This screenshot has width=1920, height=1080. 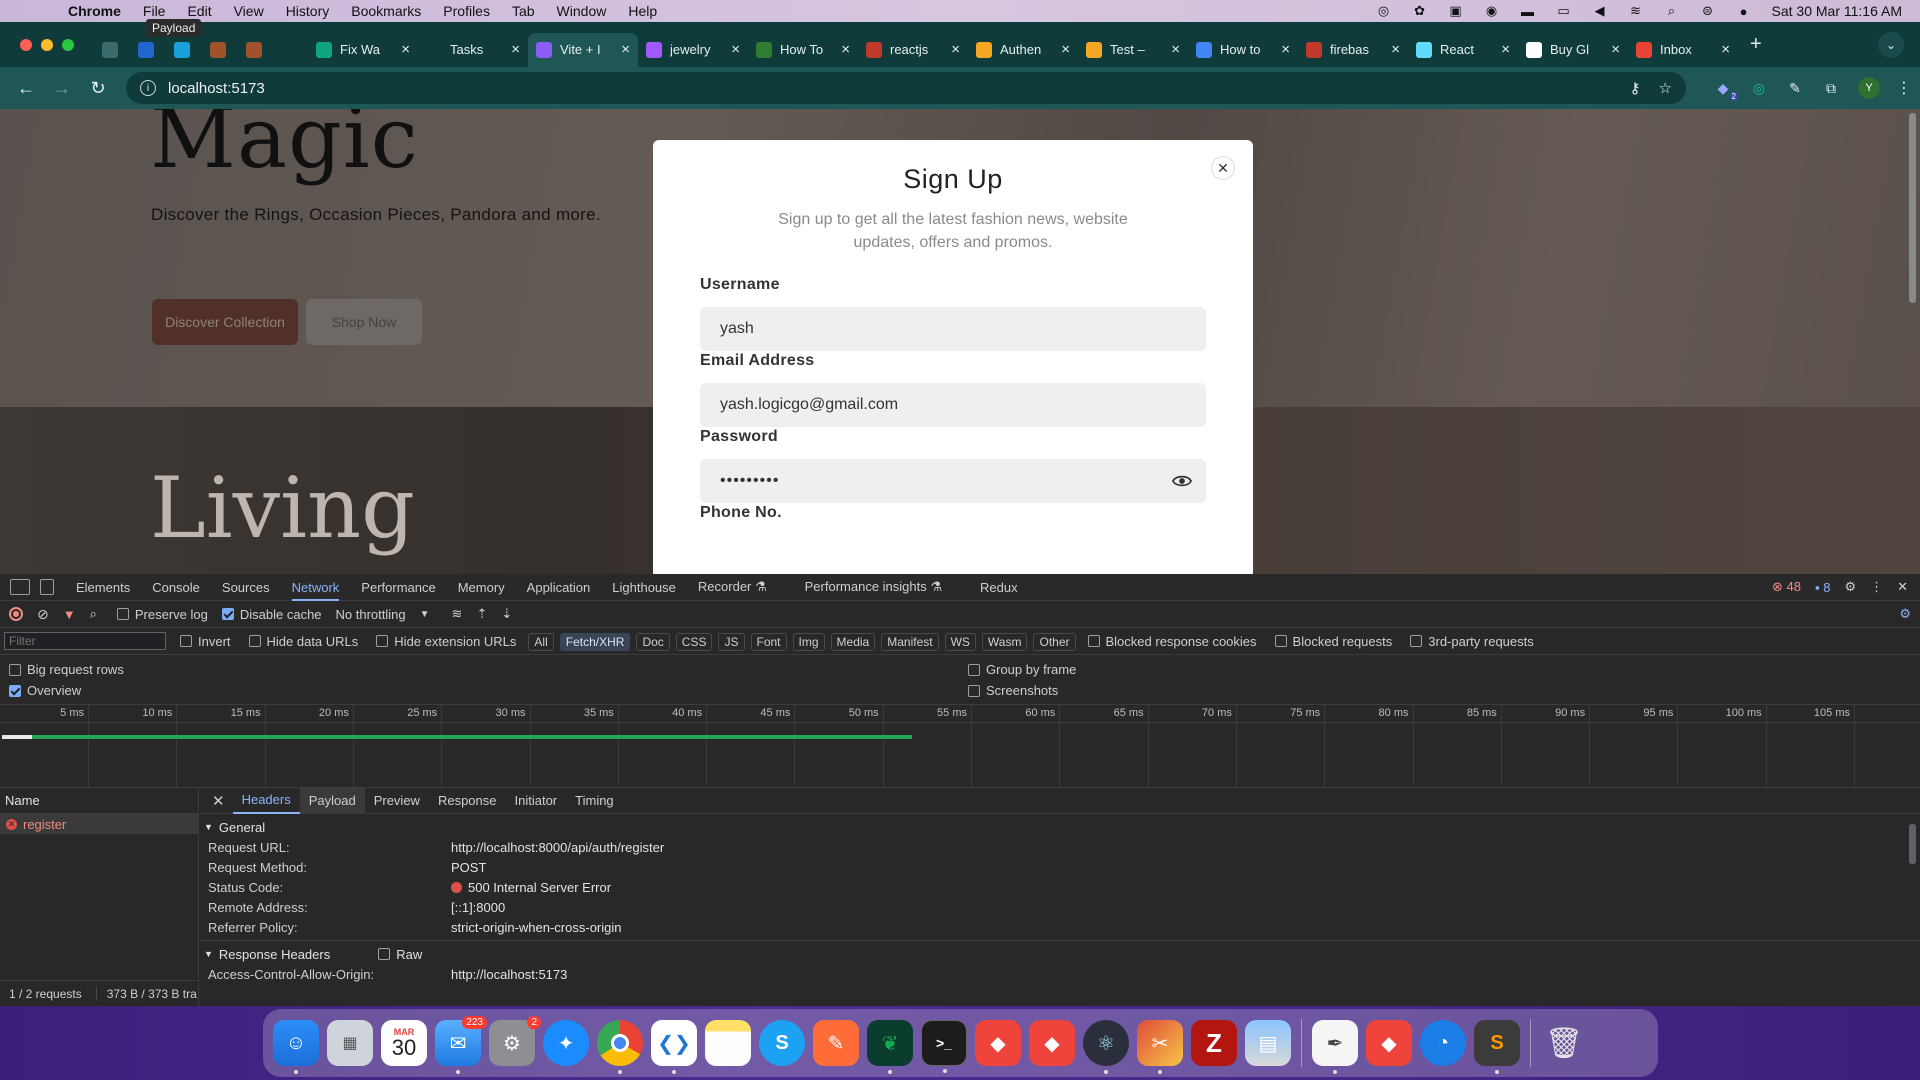 What do you see at coordinates (731, 641) in the screenshot?
I see `filter-pill: JS` at bounding box center [731, 641].